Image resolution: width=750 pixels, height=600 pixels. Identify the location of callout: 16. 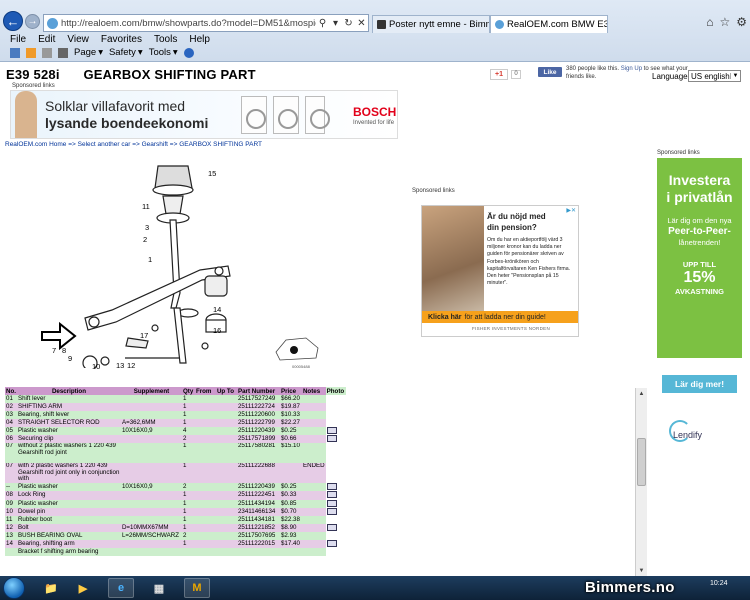
(217, 330).